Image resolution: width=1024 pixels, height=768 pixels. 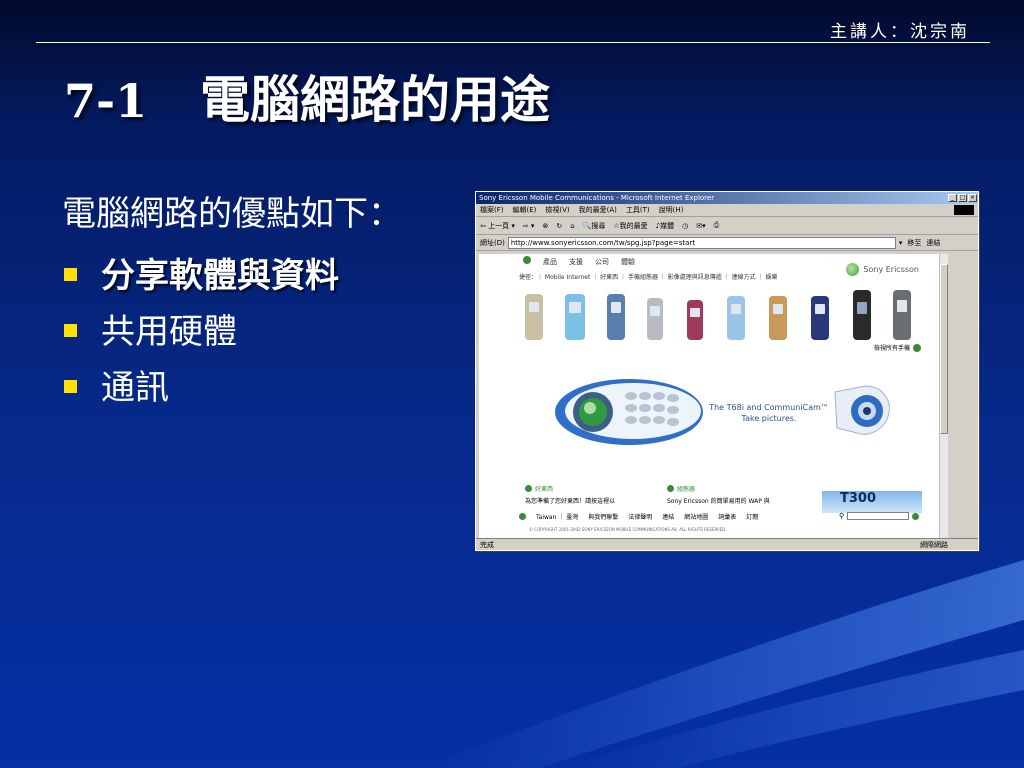 What do you see at coordinates (917, 347) in the screenshot?
I see `arrow-right-icon` at bounding box center [917, 347].